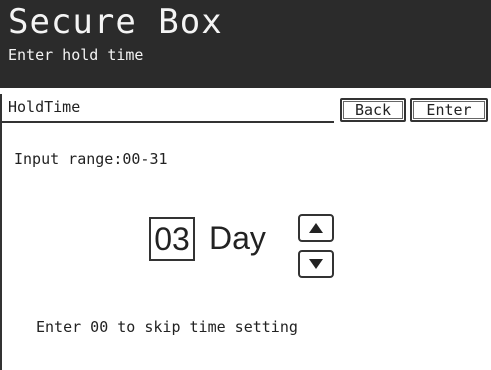  I want to click on back-button: Back, so click(373, 110).